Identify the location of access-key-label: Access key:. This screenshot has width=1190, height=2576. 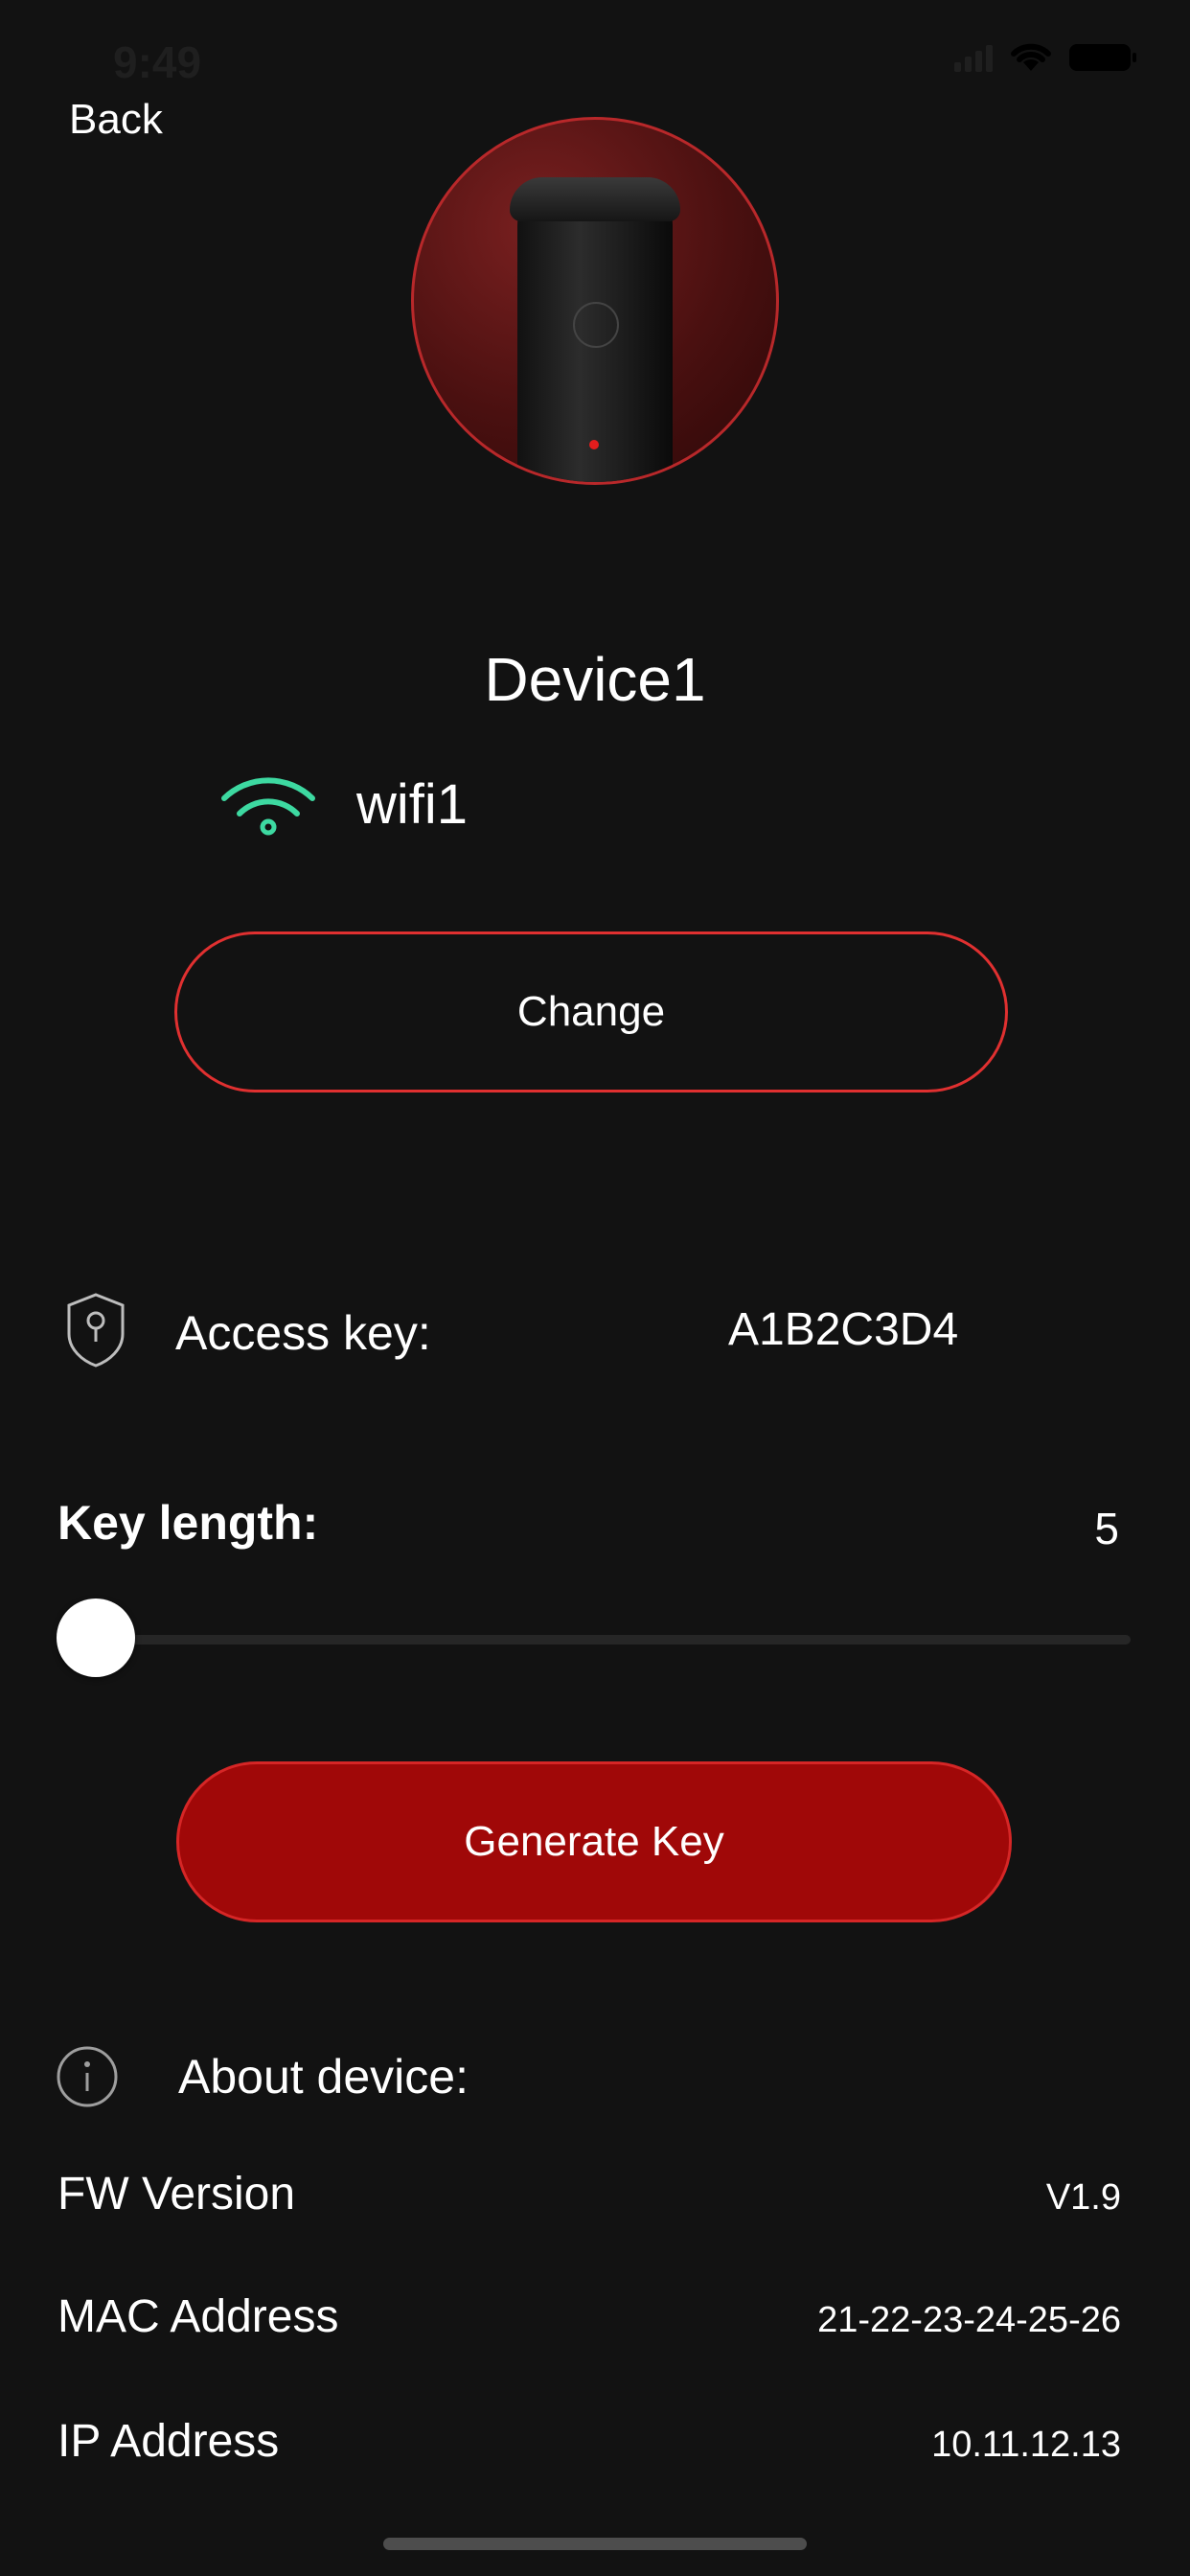
(303, 1333).